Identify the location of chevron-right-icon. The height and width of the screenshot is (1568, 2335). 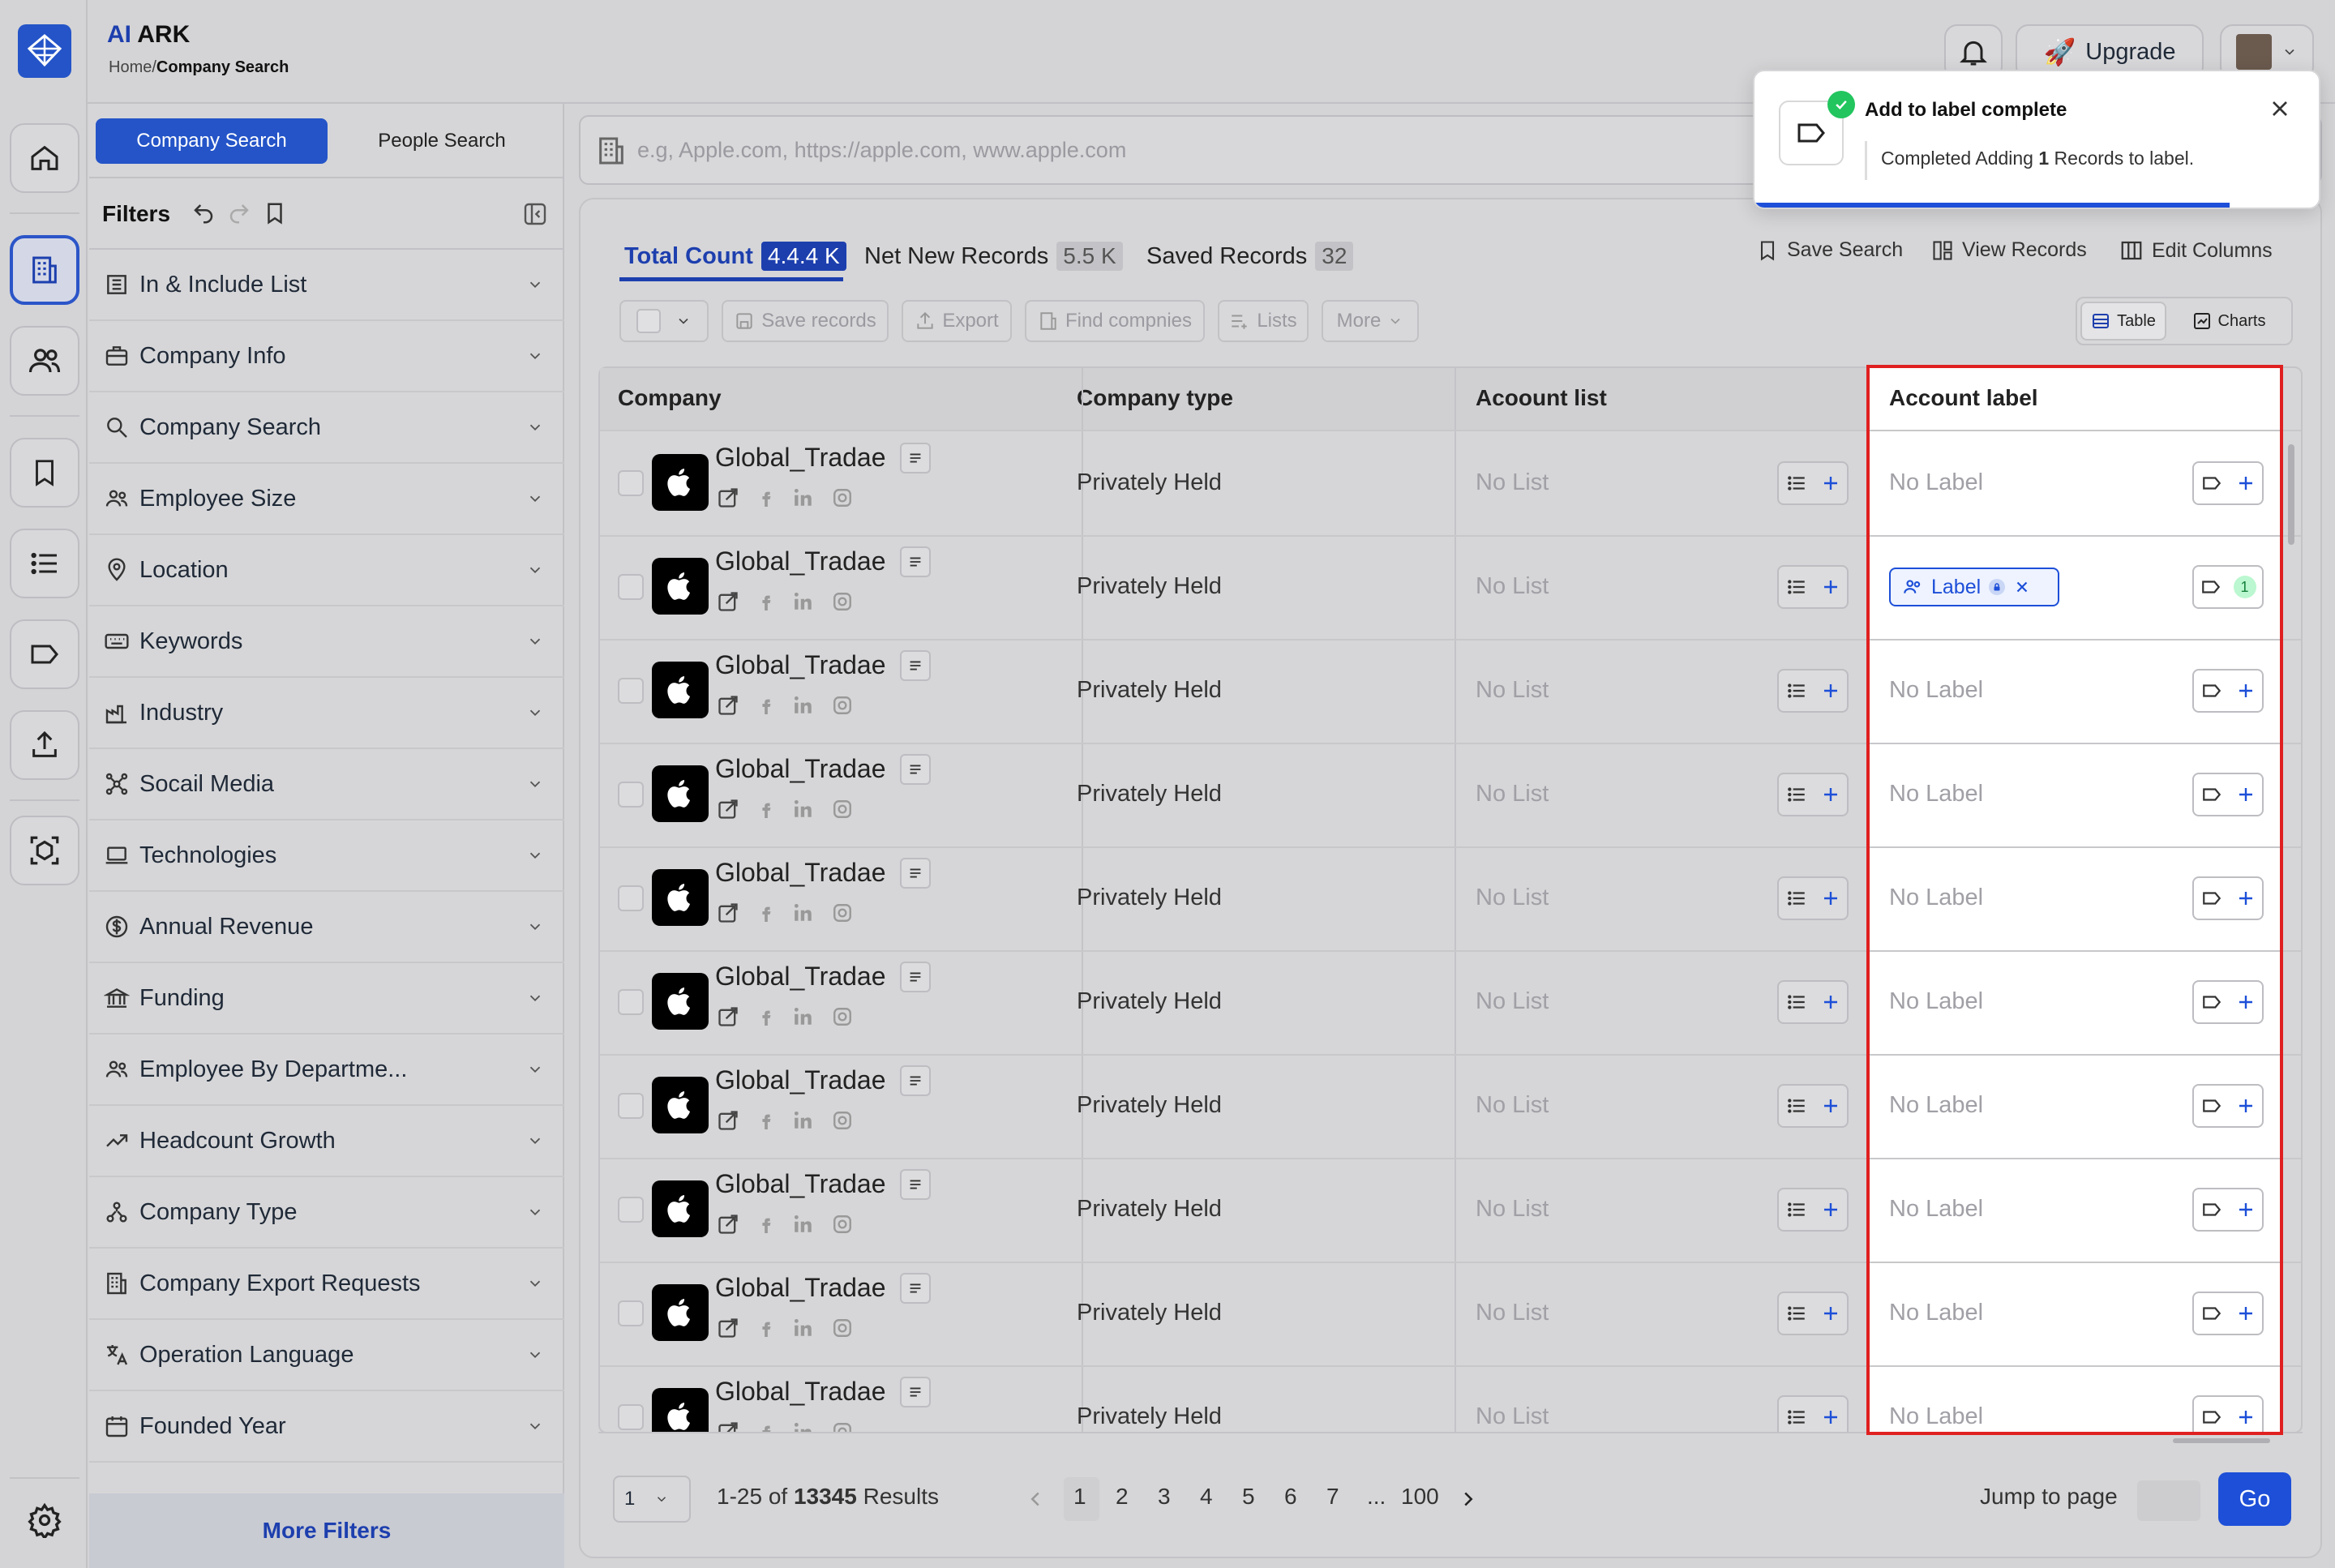
(1468, 1499).